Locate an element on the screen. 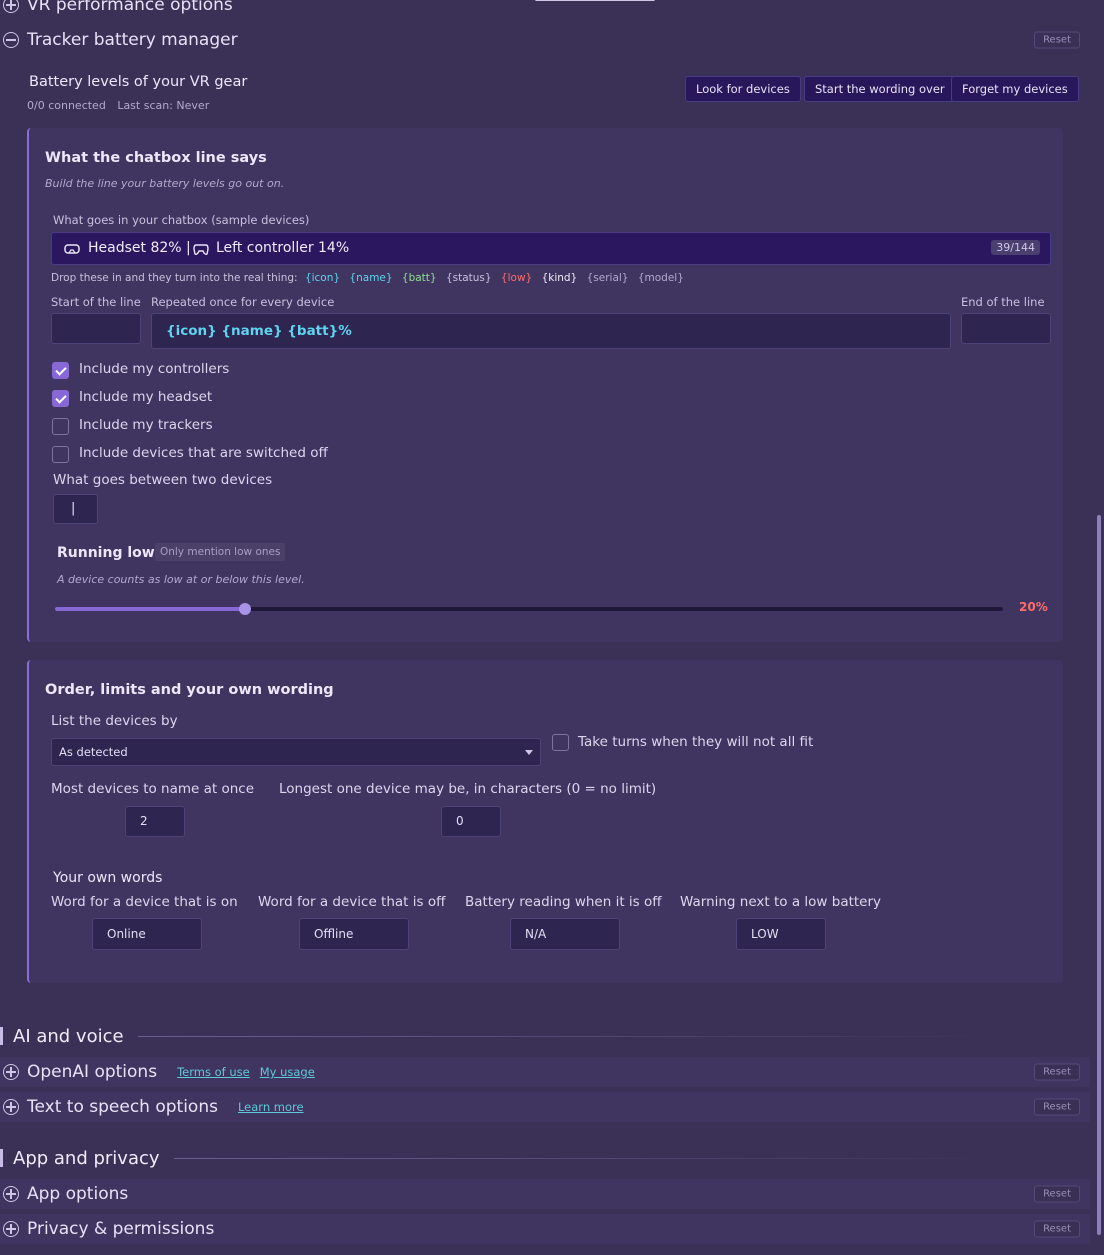 This screenshot has width=1104, height=1255. list-by-label: List the devices by is located at coordinates (114, 721).